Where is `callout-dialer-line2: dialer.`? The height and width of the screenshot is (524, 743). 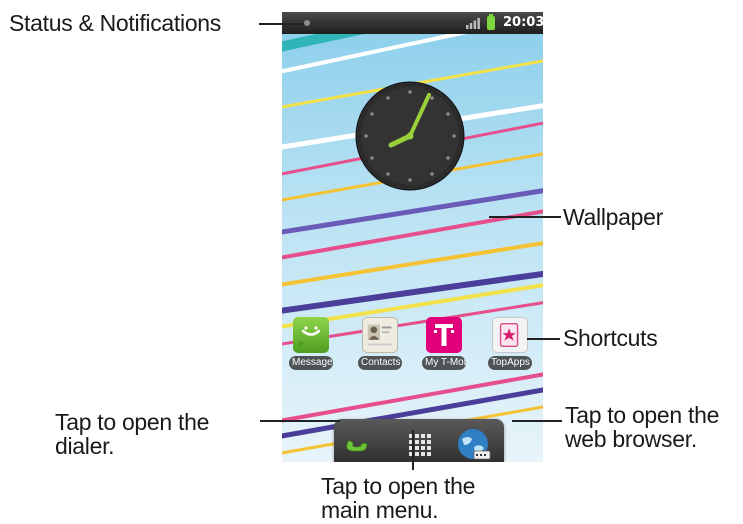 callout-dialer-line2: dialer. is located at coordinates (85, 446).